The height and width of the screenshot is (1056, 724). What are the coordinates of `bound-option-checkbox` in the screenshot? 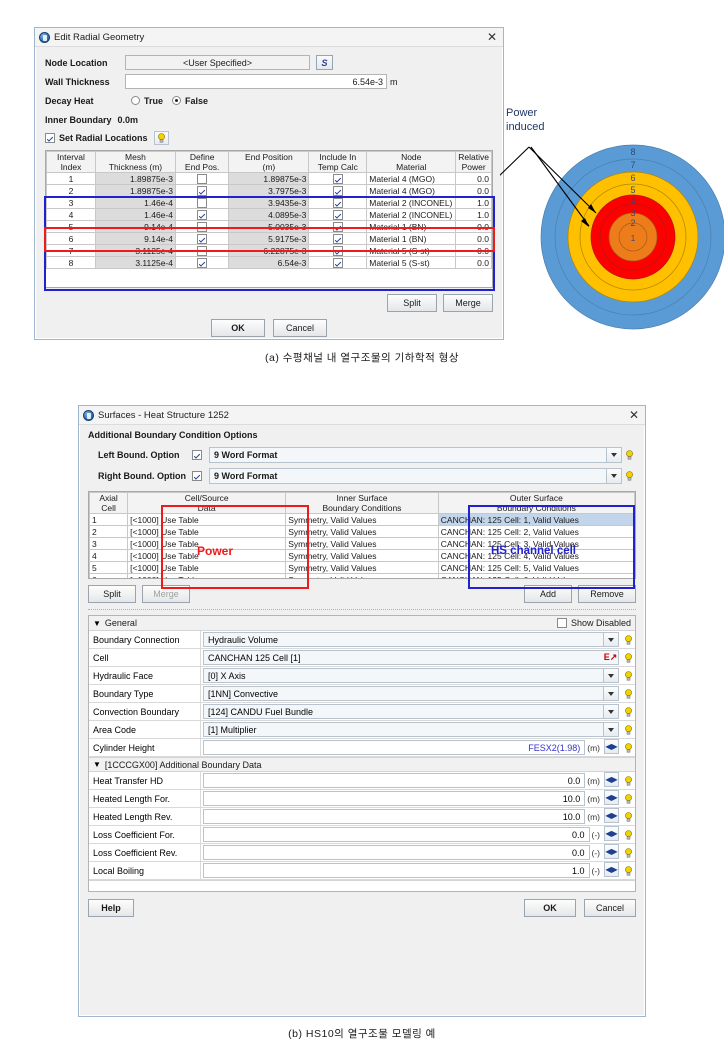 It's located at (197, 475).